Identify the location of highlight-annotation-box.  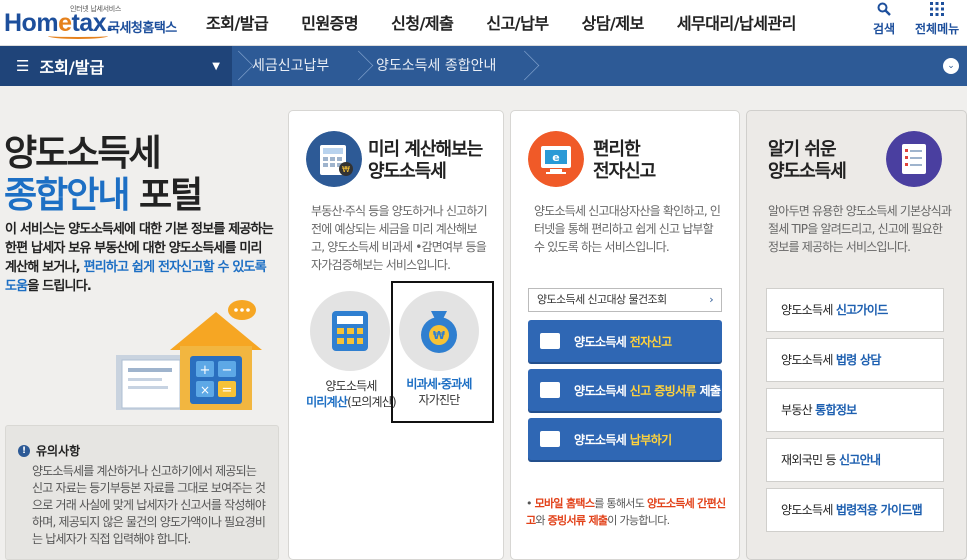
(442, 352).